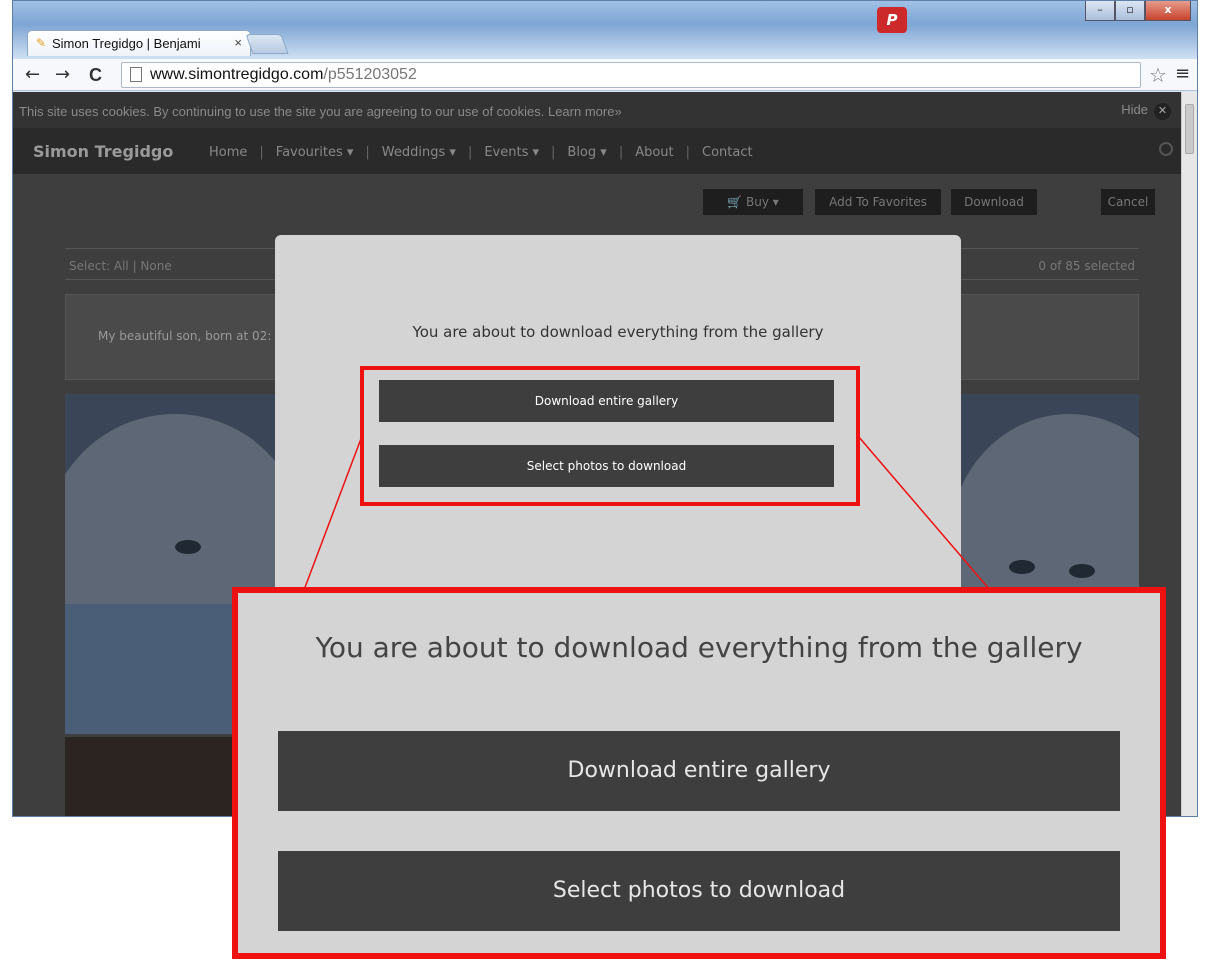  I want to click on selected-count: 0 of 85 selected, so click(1086, 266).